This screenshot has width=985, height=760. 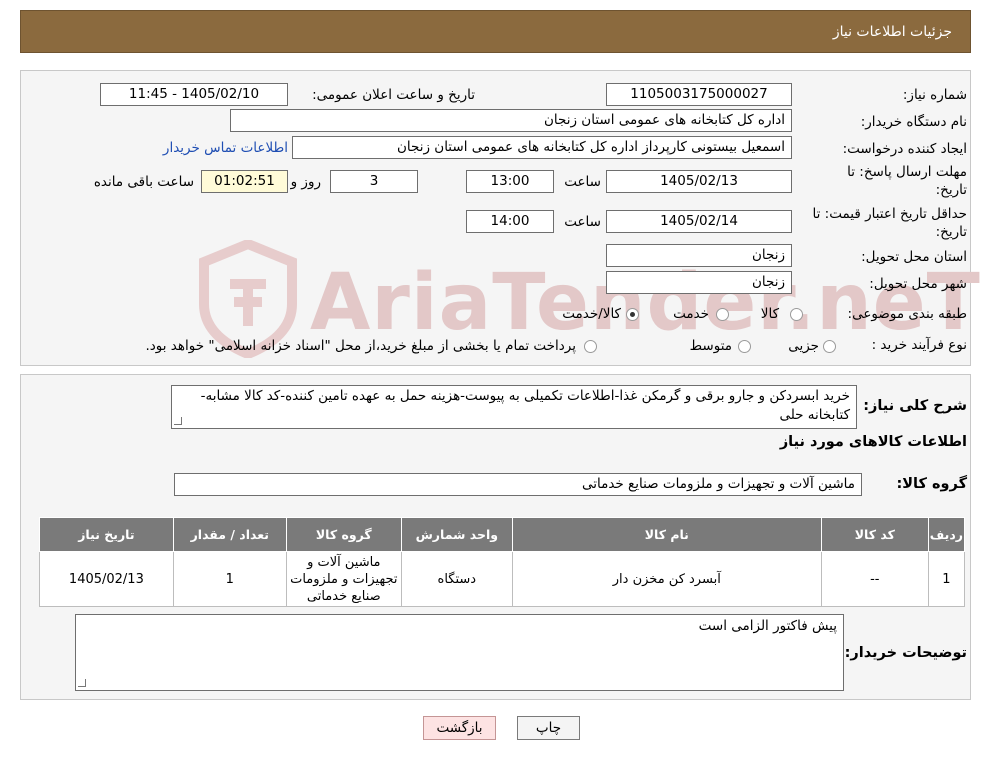 I want to click on announce-datetime-label: تاریخ و ساعت اعلان عمومی:, so click(x=393, y=95).